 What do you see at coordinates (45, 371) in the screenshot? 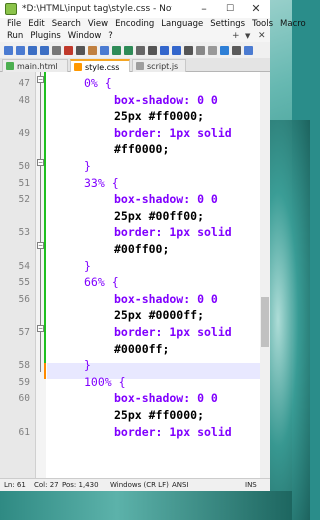
I see `unsaved-change-marker` at bounding box center [45, 371].